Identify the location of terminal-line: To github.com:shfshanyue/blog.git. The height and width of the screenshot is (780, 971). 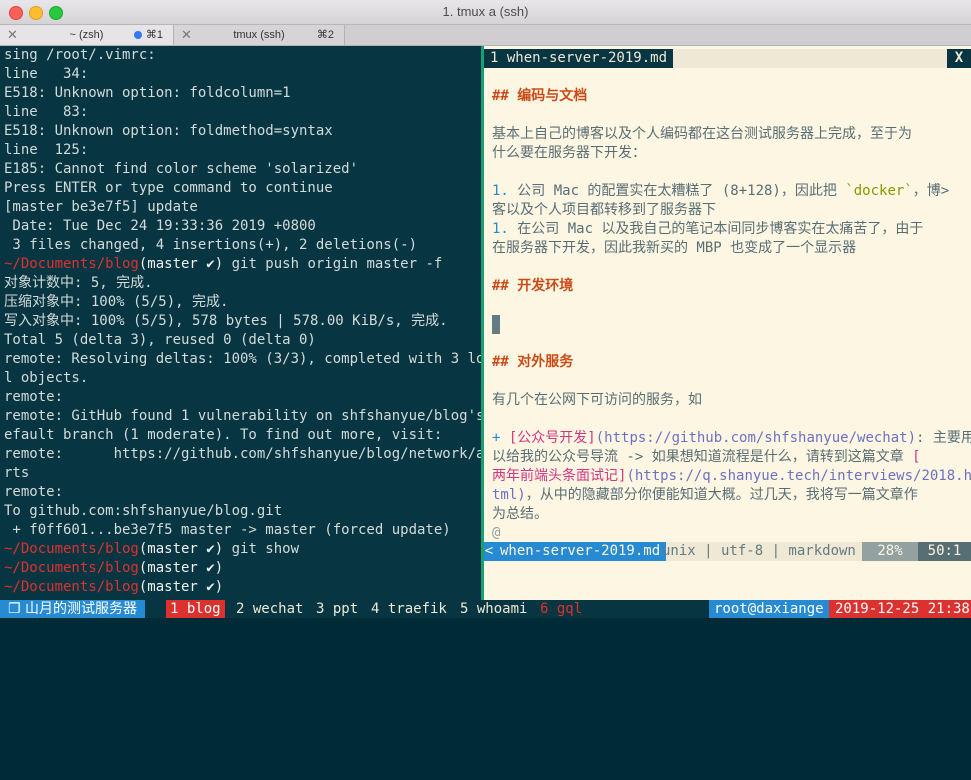
(143, 511).